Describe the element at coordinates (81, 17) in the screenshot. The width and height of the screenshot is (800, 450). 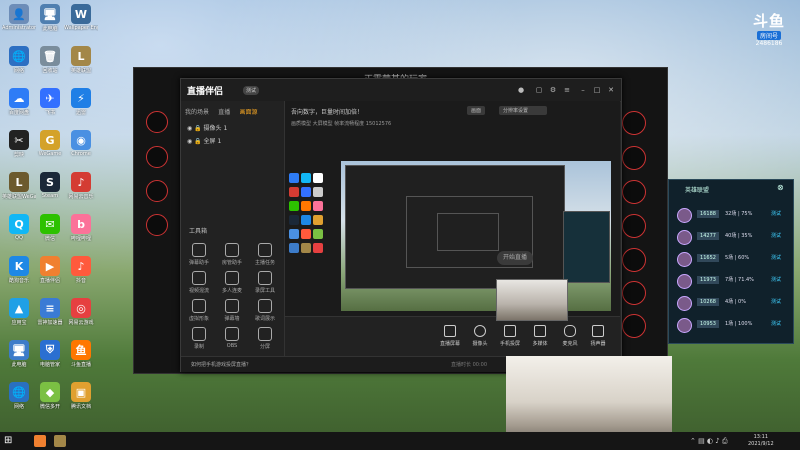
I see `desktop-shortcut: WWallpaper Engine` at that location.